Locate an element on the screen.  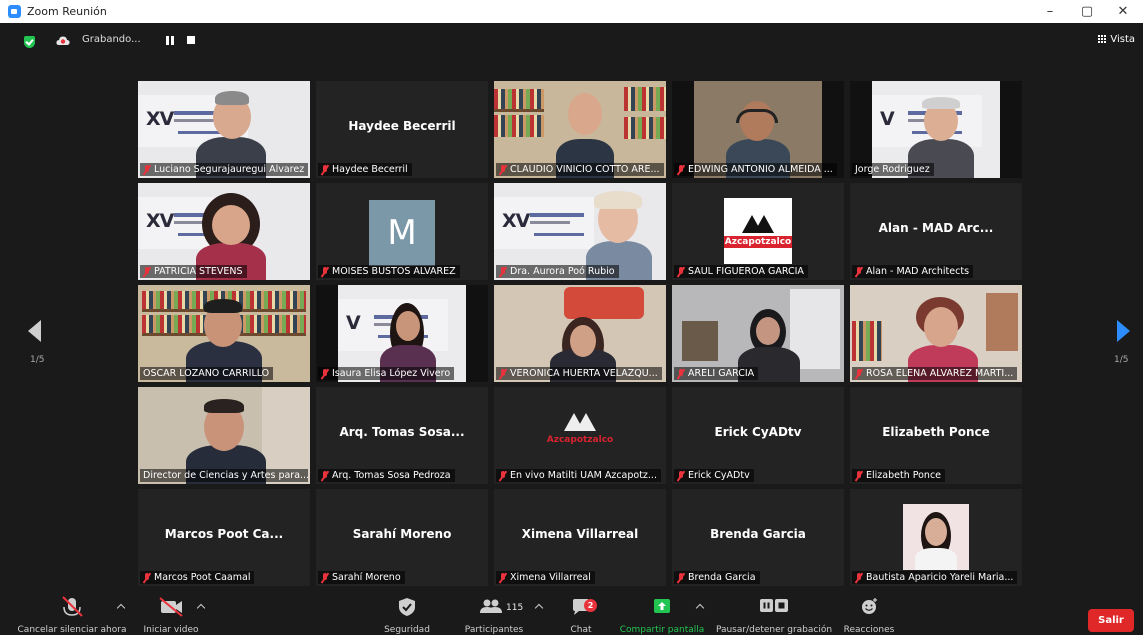
congress-banner: XV is located at coordinates (544, 223).